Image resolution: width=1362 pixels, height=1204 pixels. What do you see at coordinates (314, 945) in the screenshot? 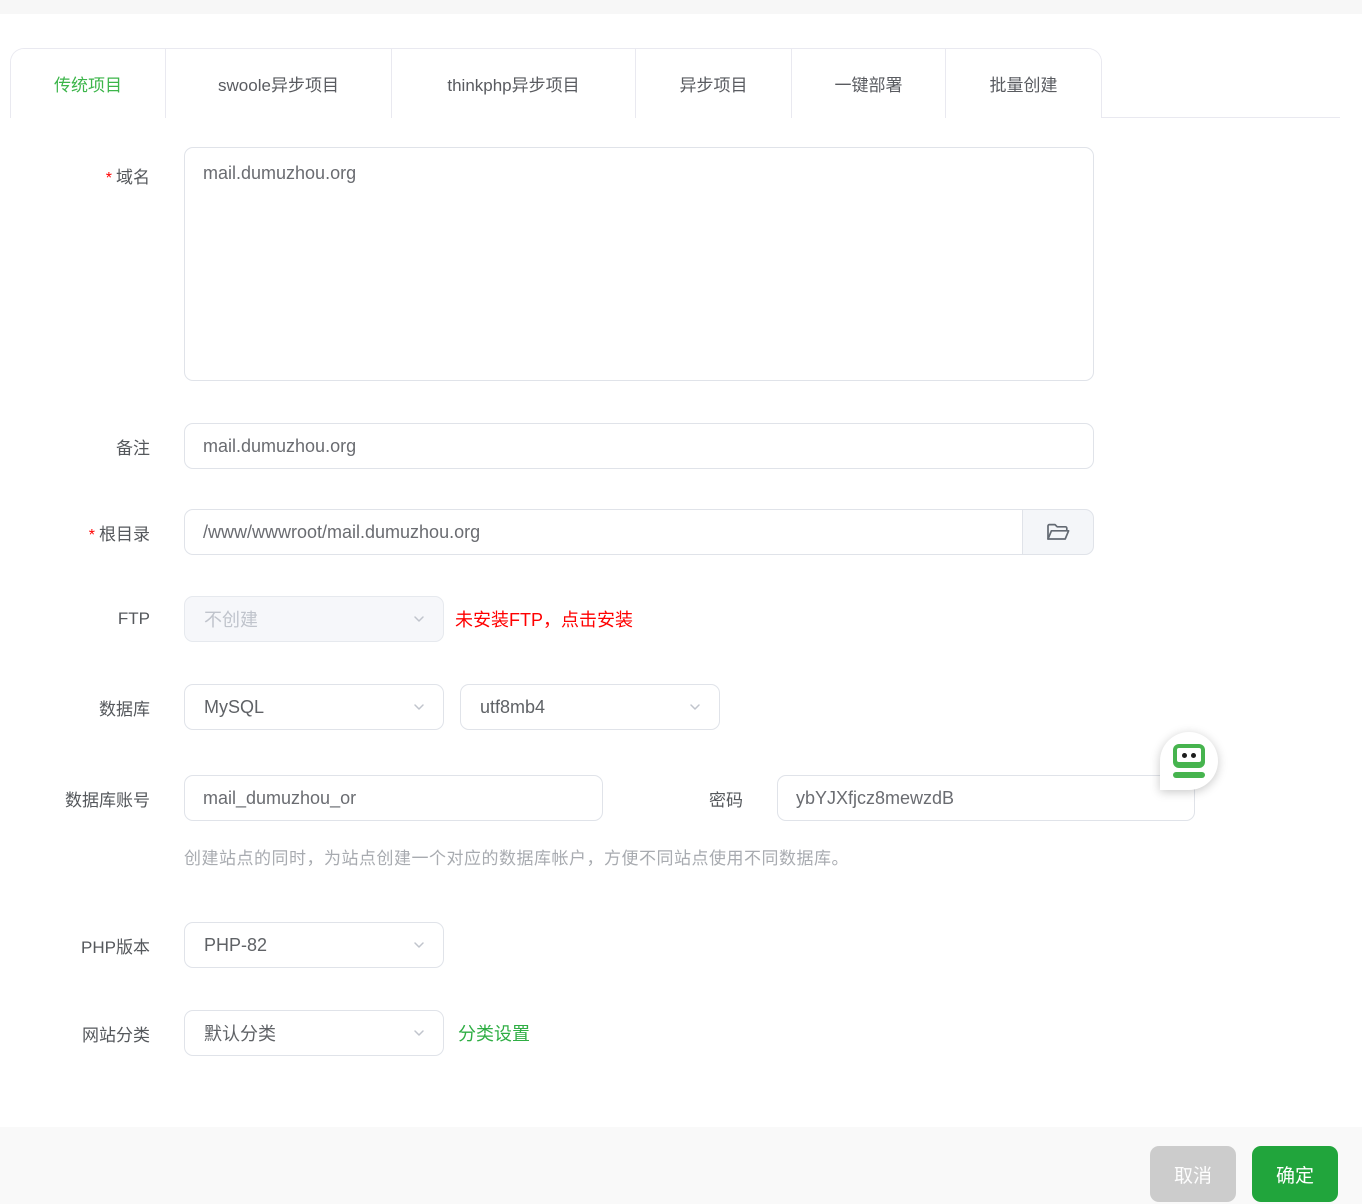
I see `php-version-select: PHP-82` at bounding box center [314, 945].